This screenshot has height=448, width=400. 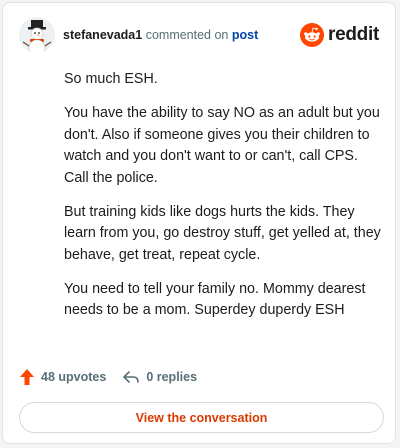 I want to click on comment-meta: stefanevada1 commented on post, so click(x=160, y=35).